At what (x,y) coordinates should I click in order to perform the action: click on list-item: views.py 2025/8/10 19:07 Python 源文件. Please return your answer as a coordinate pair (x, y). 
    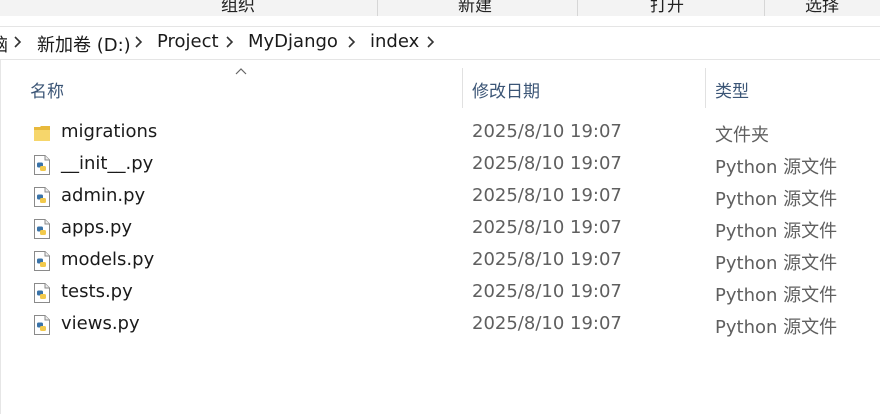
    Looking at the image, I should click on (440, 325).